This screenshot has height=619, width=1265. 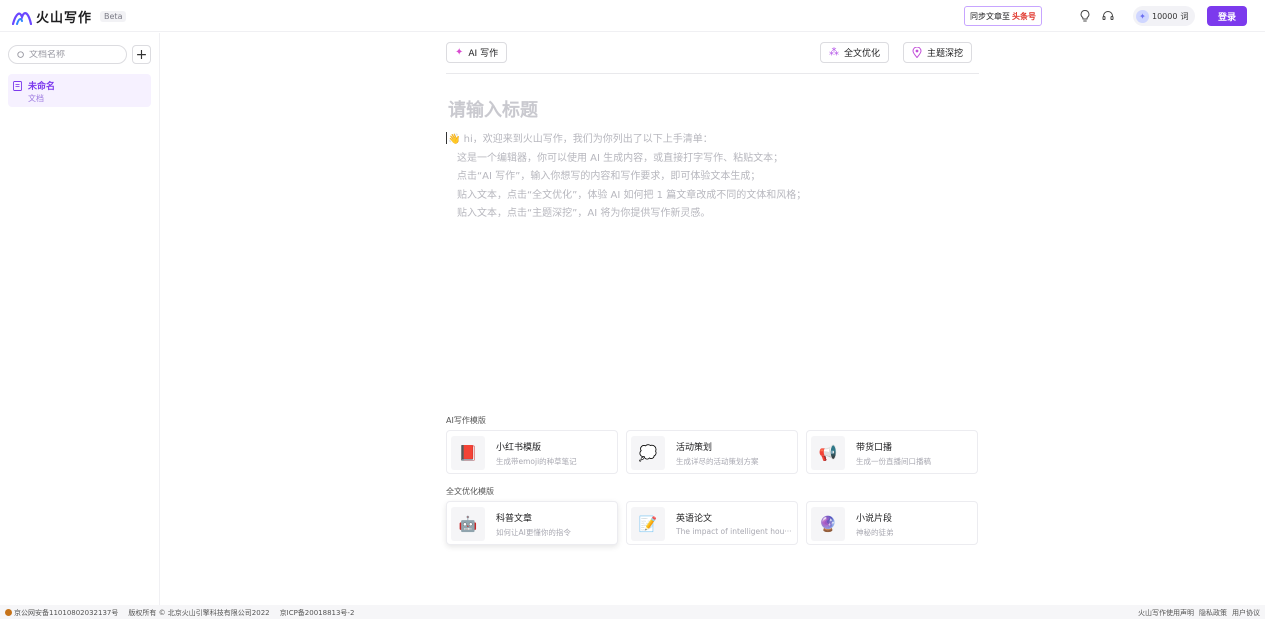 What do you see at coordinates (42, 87) in the screenshot?
I see `doc-item-title: 未命名` at bounding box center [42, 87].